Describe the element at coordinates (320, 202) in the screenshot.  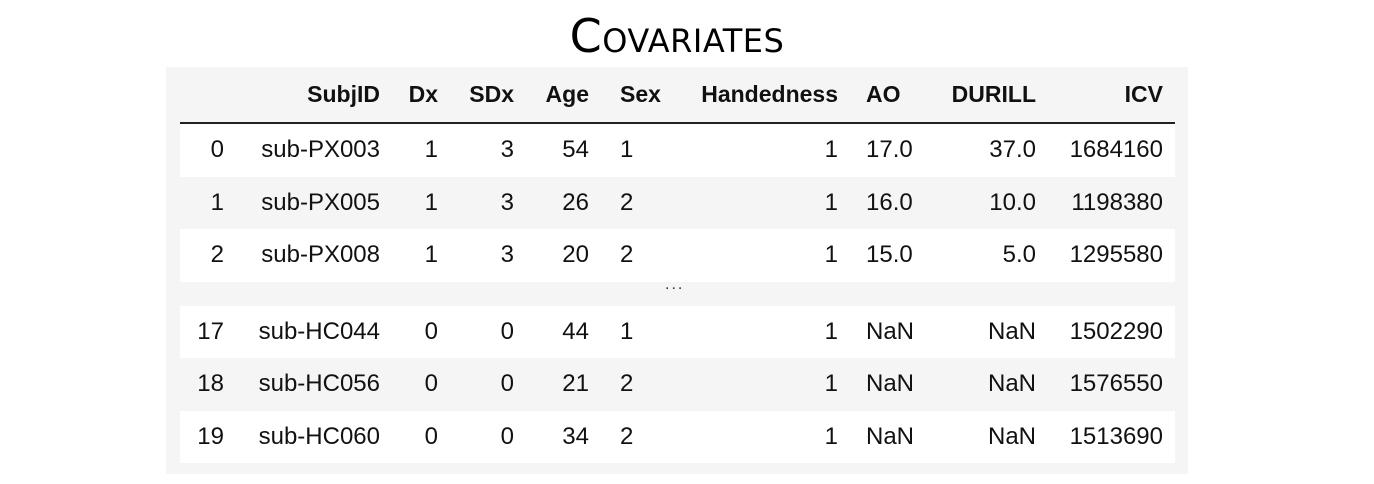
I see `subjid-cell: sub-PX005` at that location.